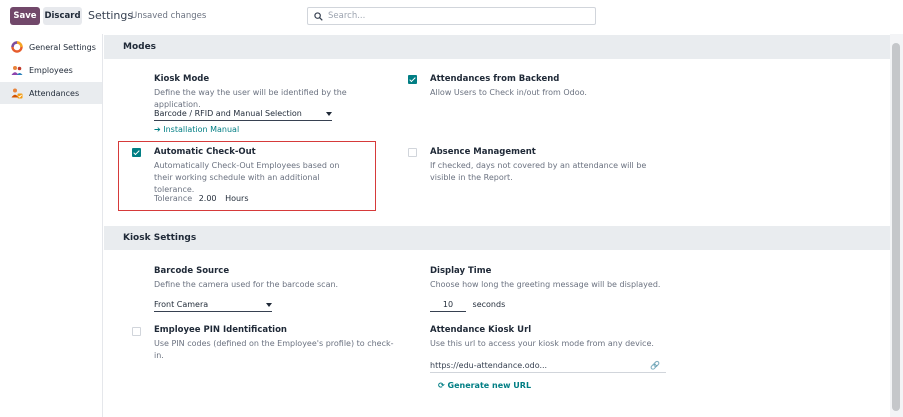 This screenshot has width=903, height=417. I want to click on setting-title: Display Time, so click(461, 271).